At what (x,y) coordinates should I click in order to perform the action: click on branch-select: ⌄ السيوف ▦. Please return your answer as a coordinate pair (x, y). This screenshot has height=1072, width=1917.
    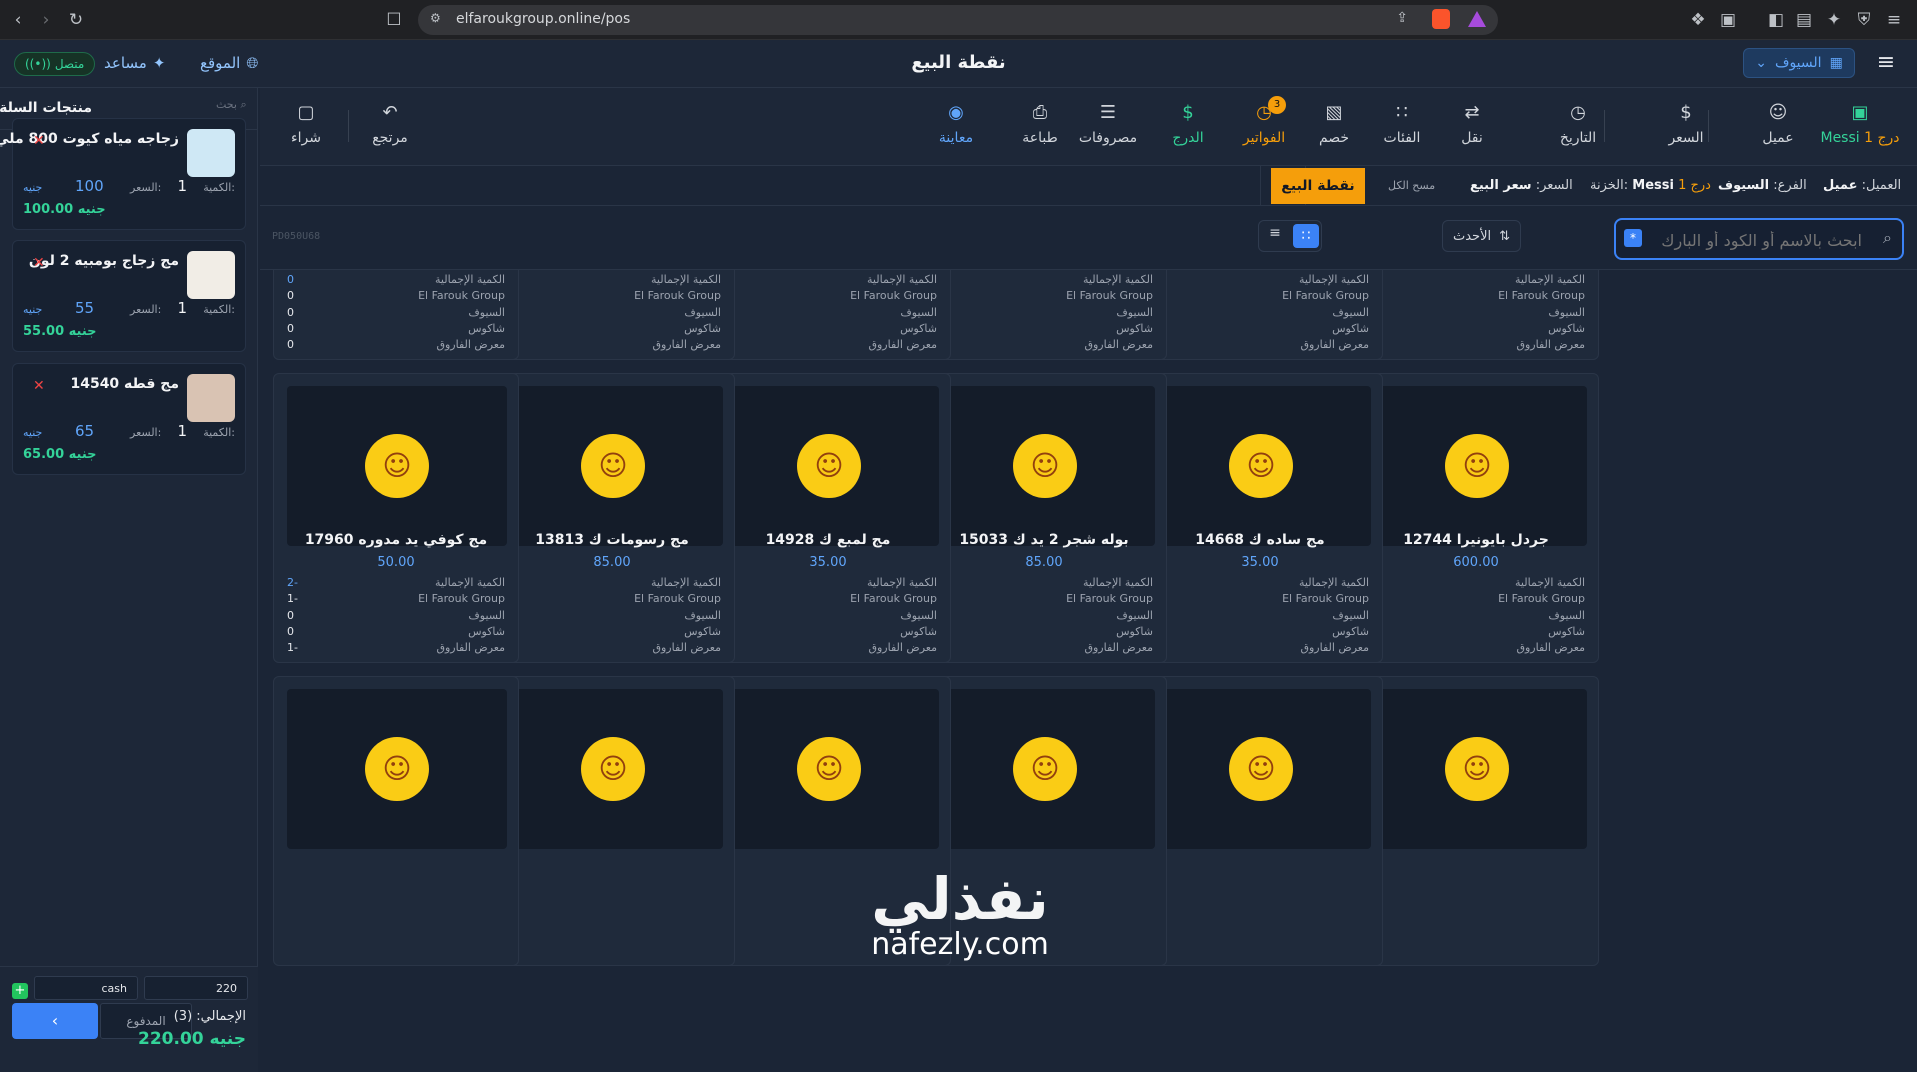
    Looking at the image, I should click on (1799, 63).